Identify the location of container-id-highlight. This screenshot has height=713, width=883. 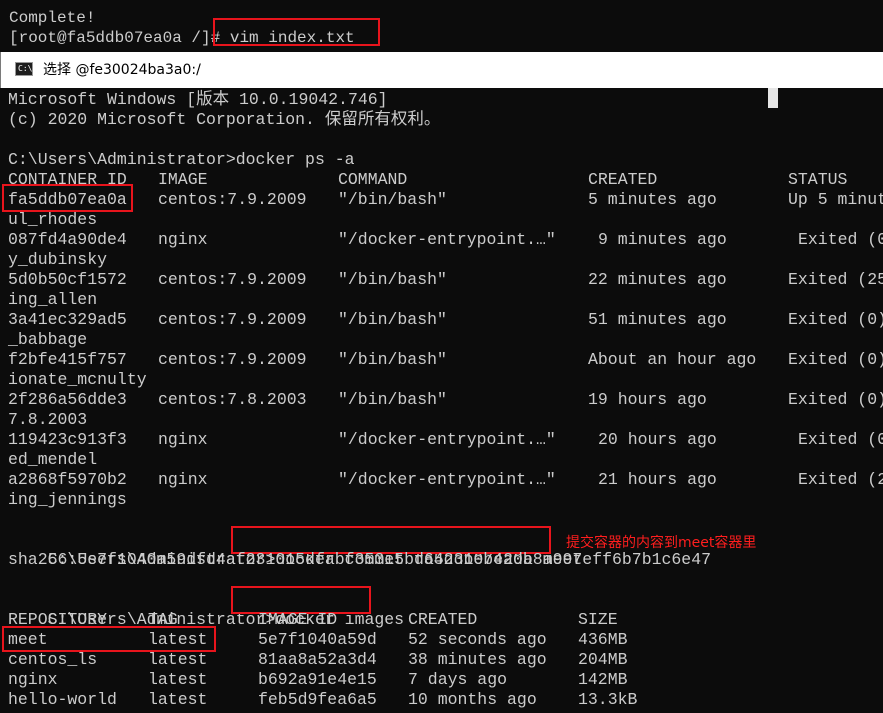
(67, 198).